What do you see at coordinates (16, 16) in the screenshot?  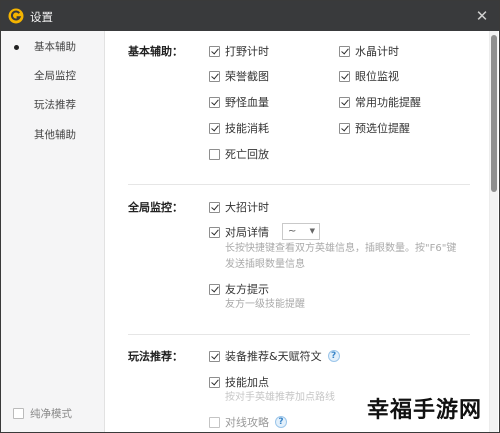 I see `app-logo-icon` at bounding box center [16, 16].